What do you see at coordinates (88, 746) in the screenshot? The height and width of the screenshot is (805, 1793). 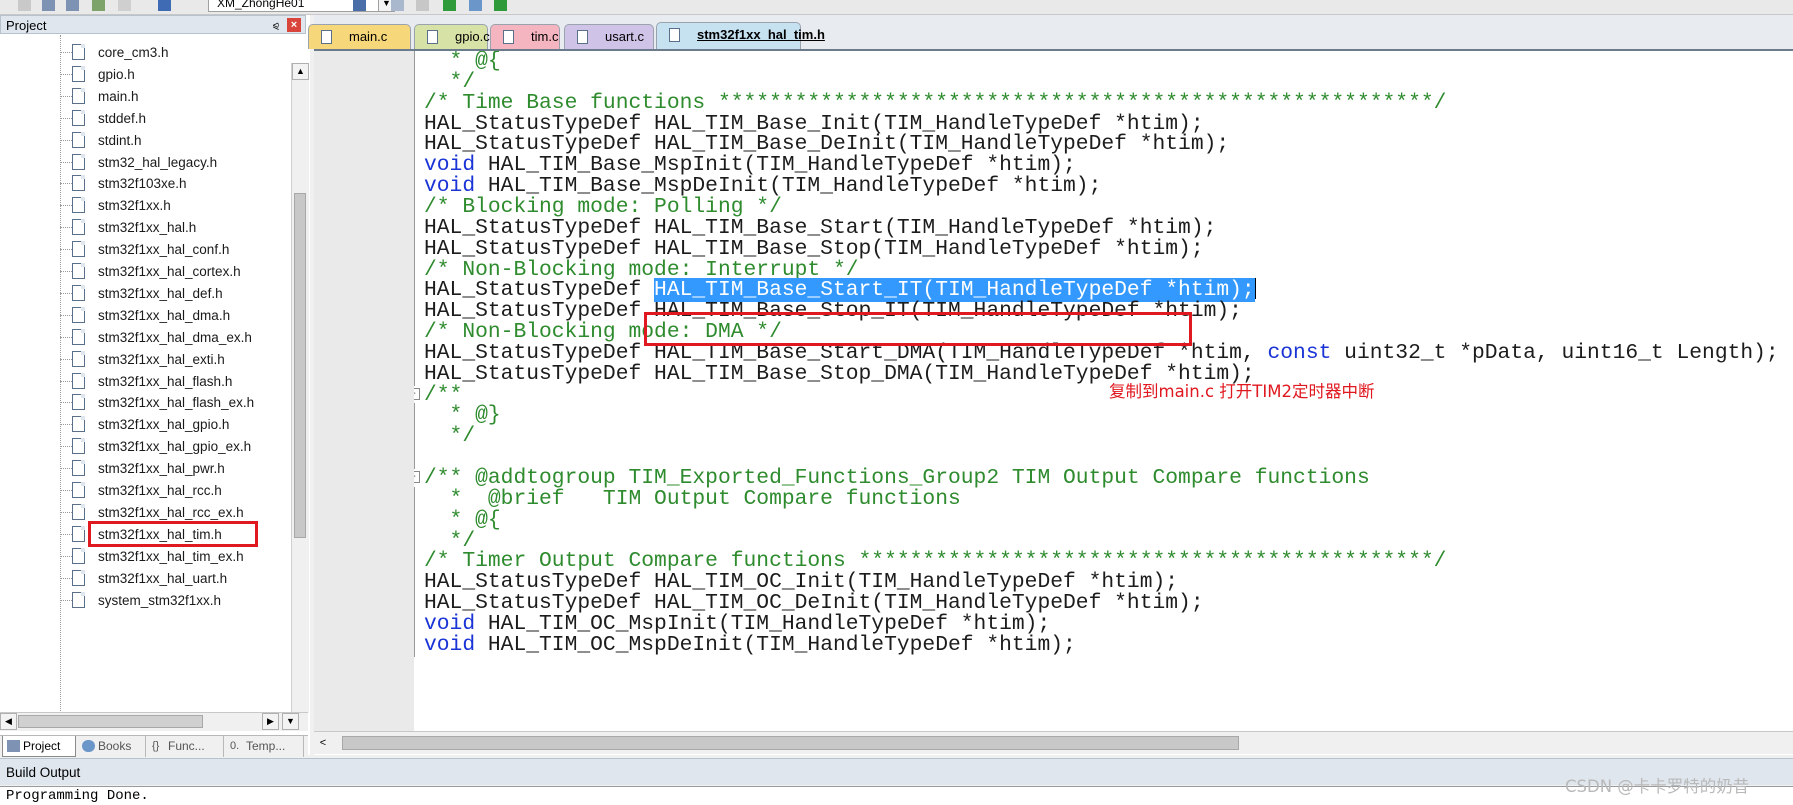 I see `books-icon` at bounding box center [88, 746].